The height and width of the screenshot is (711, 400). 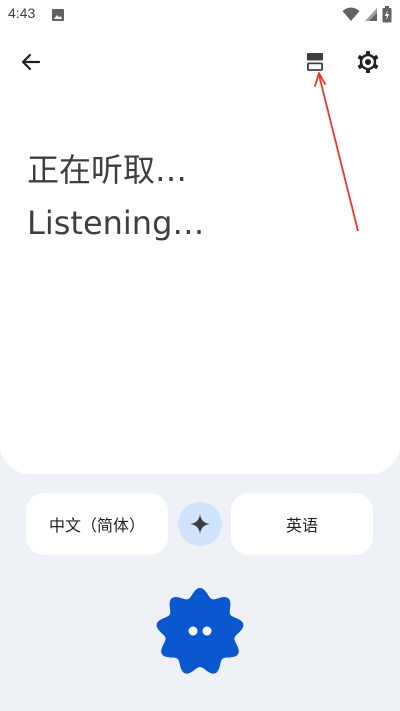 What do you see at coordinates (302, 524) in the screenshot?
I see `target-language-button: 英语` at bounding box center [302, 524].